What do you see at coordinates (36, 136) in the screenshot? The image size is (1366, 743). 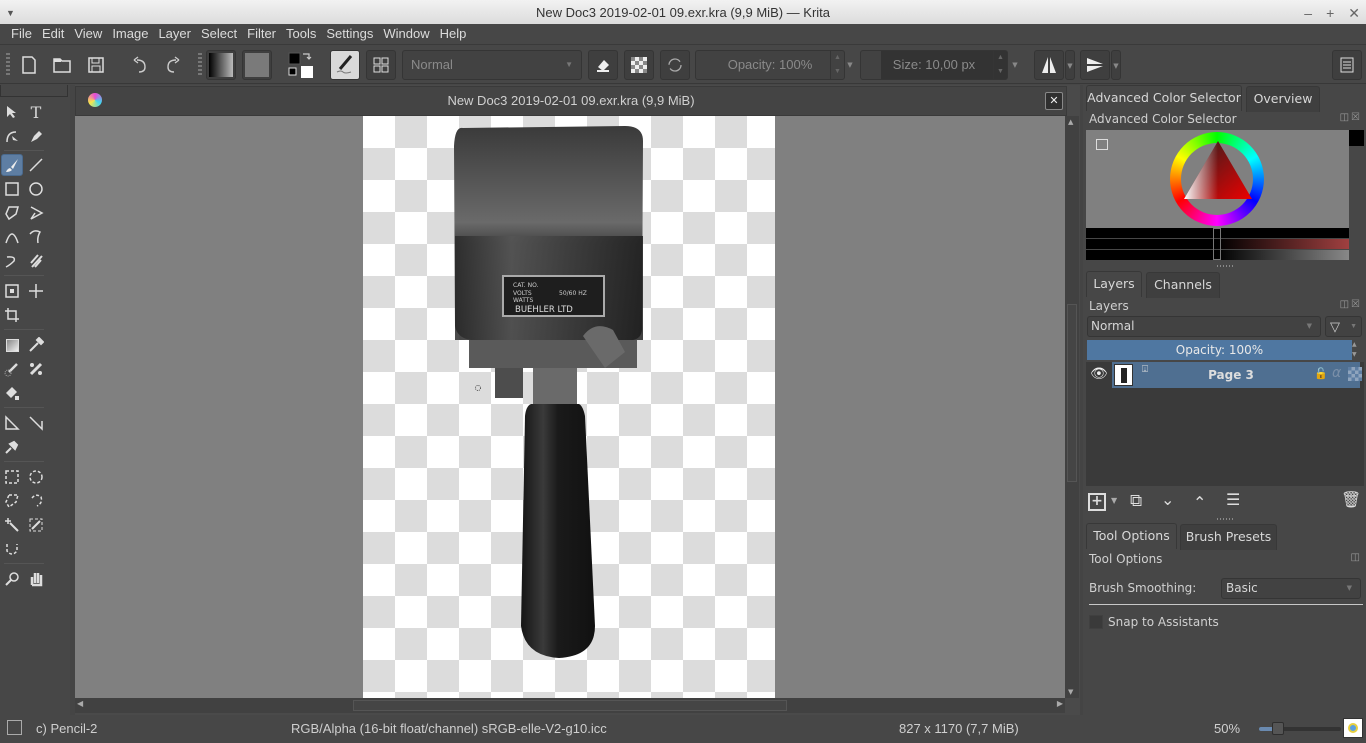 I see `calligraphy-tool` at bounding box center [36, 136].